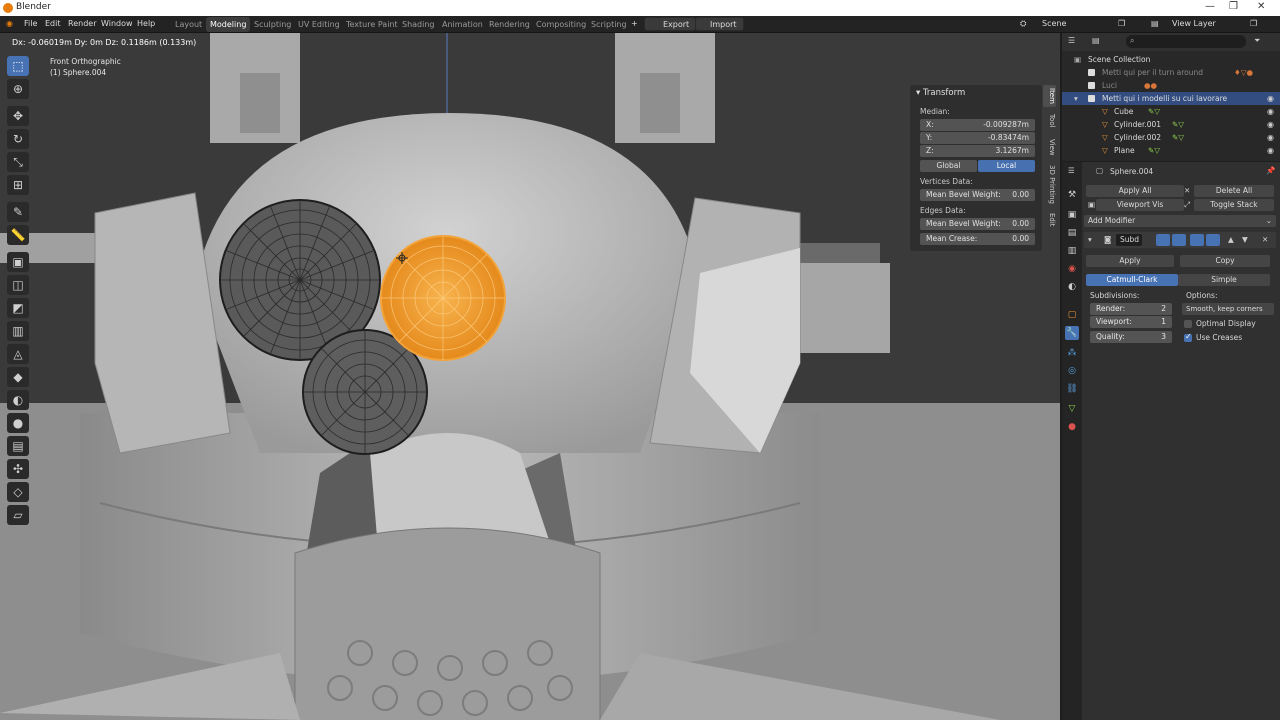 The width and height of the screenshot is (1280, 720). What do you see at coordinates (18, 515) in the screenshot?
I see `rip-region-tool-icon: ▱` at bounding box center [18, 515].